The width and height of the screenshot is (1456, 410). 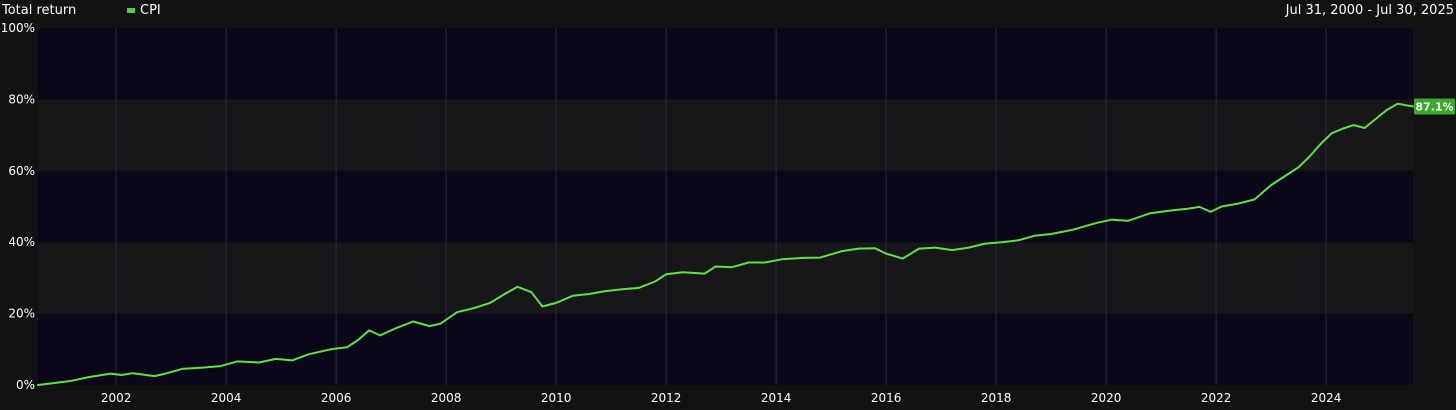 I want to click on y-tick-label: 0%, so click(x=25, y=385).